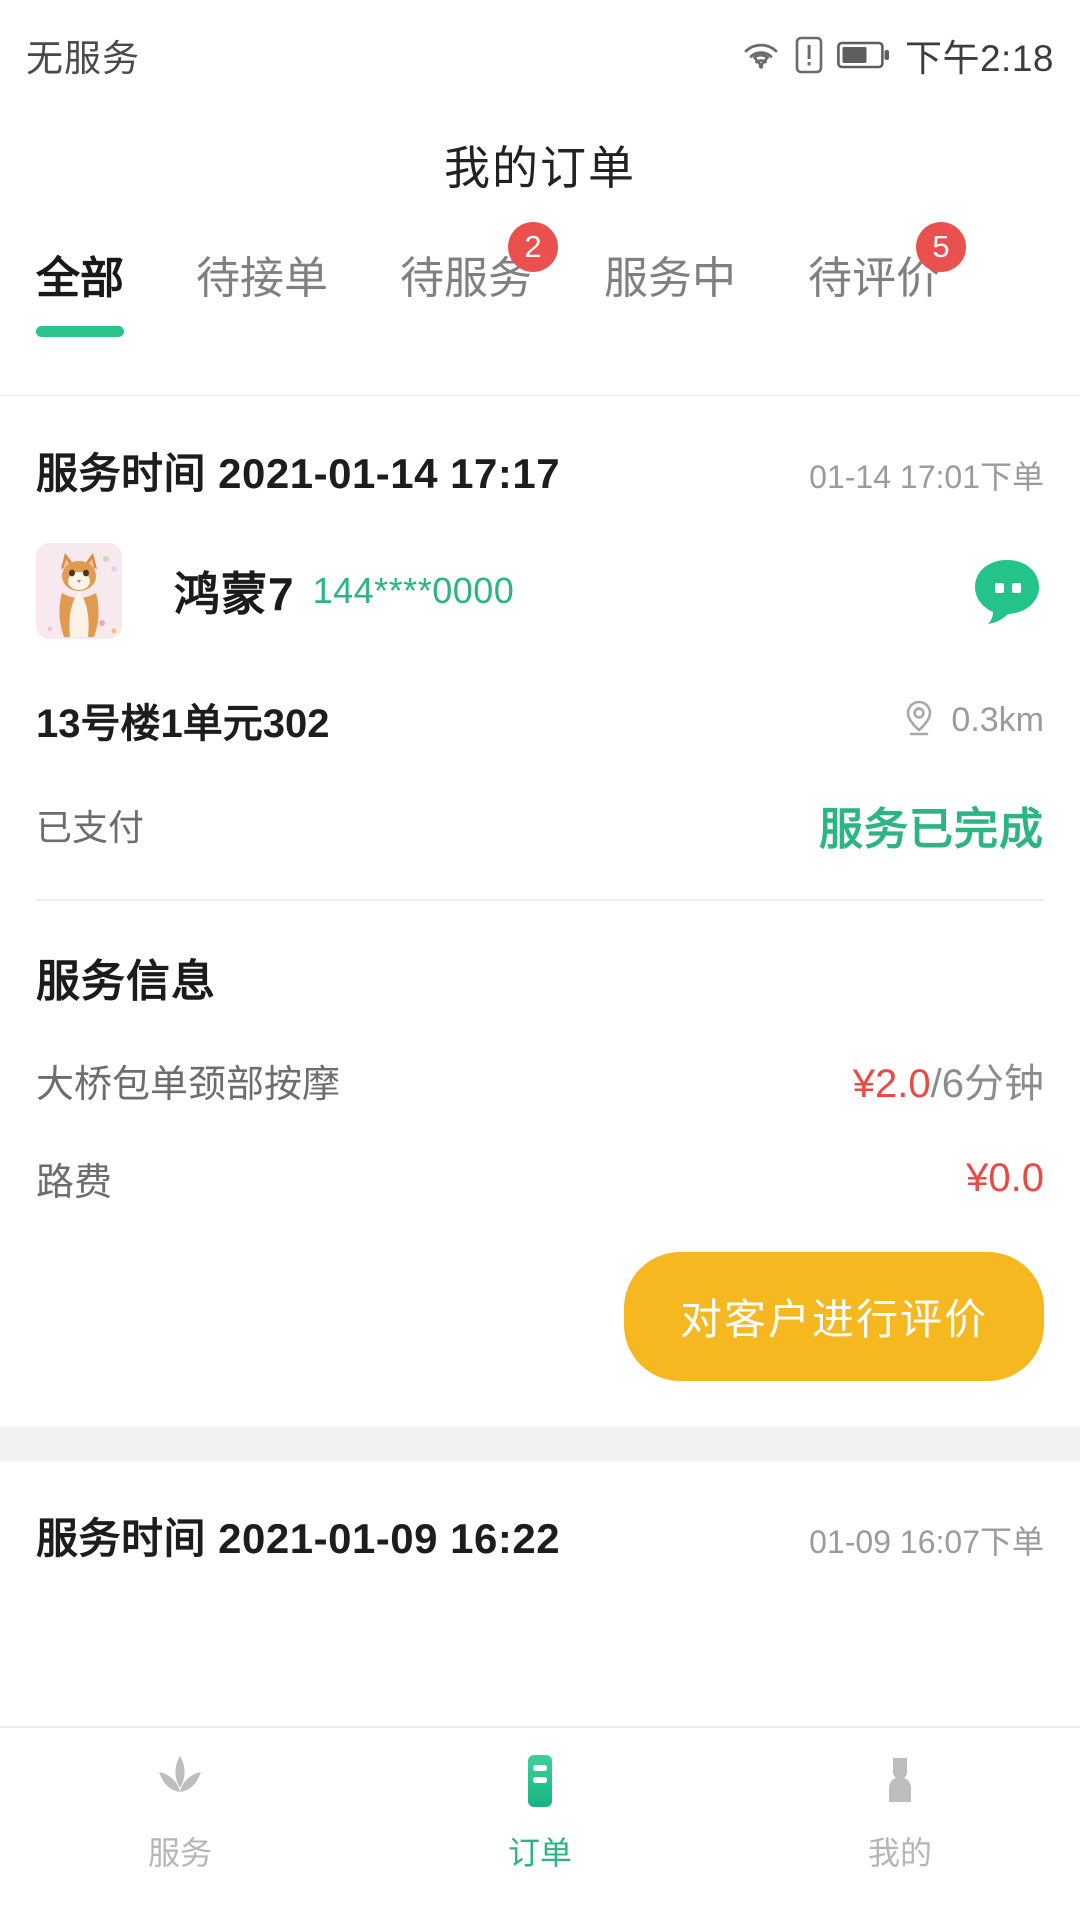 This screenshot has width=1080, height=1920. I want to click on service-time: 服务时间 2021-01-09 16:22, so click(298, 1538).